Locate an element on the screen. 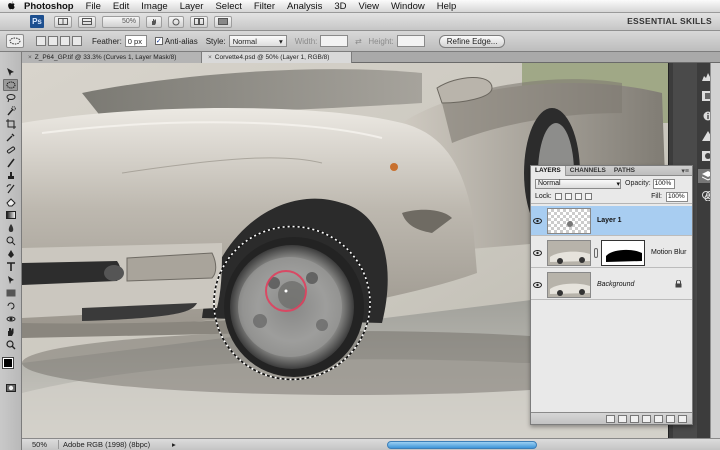 Image resolution: width=720 pixels, height=450 pixels. move-tool-icon is located at coordinates (10, 72).